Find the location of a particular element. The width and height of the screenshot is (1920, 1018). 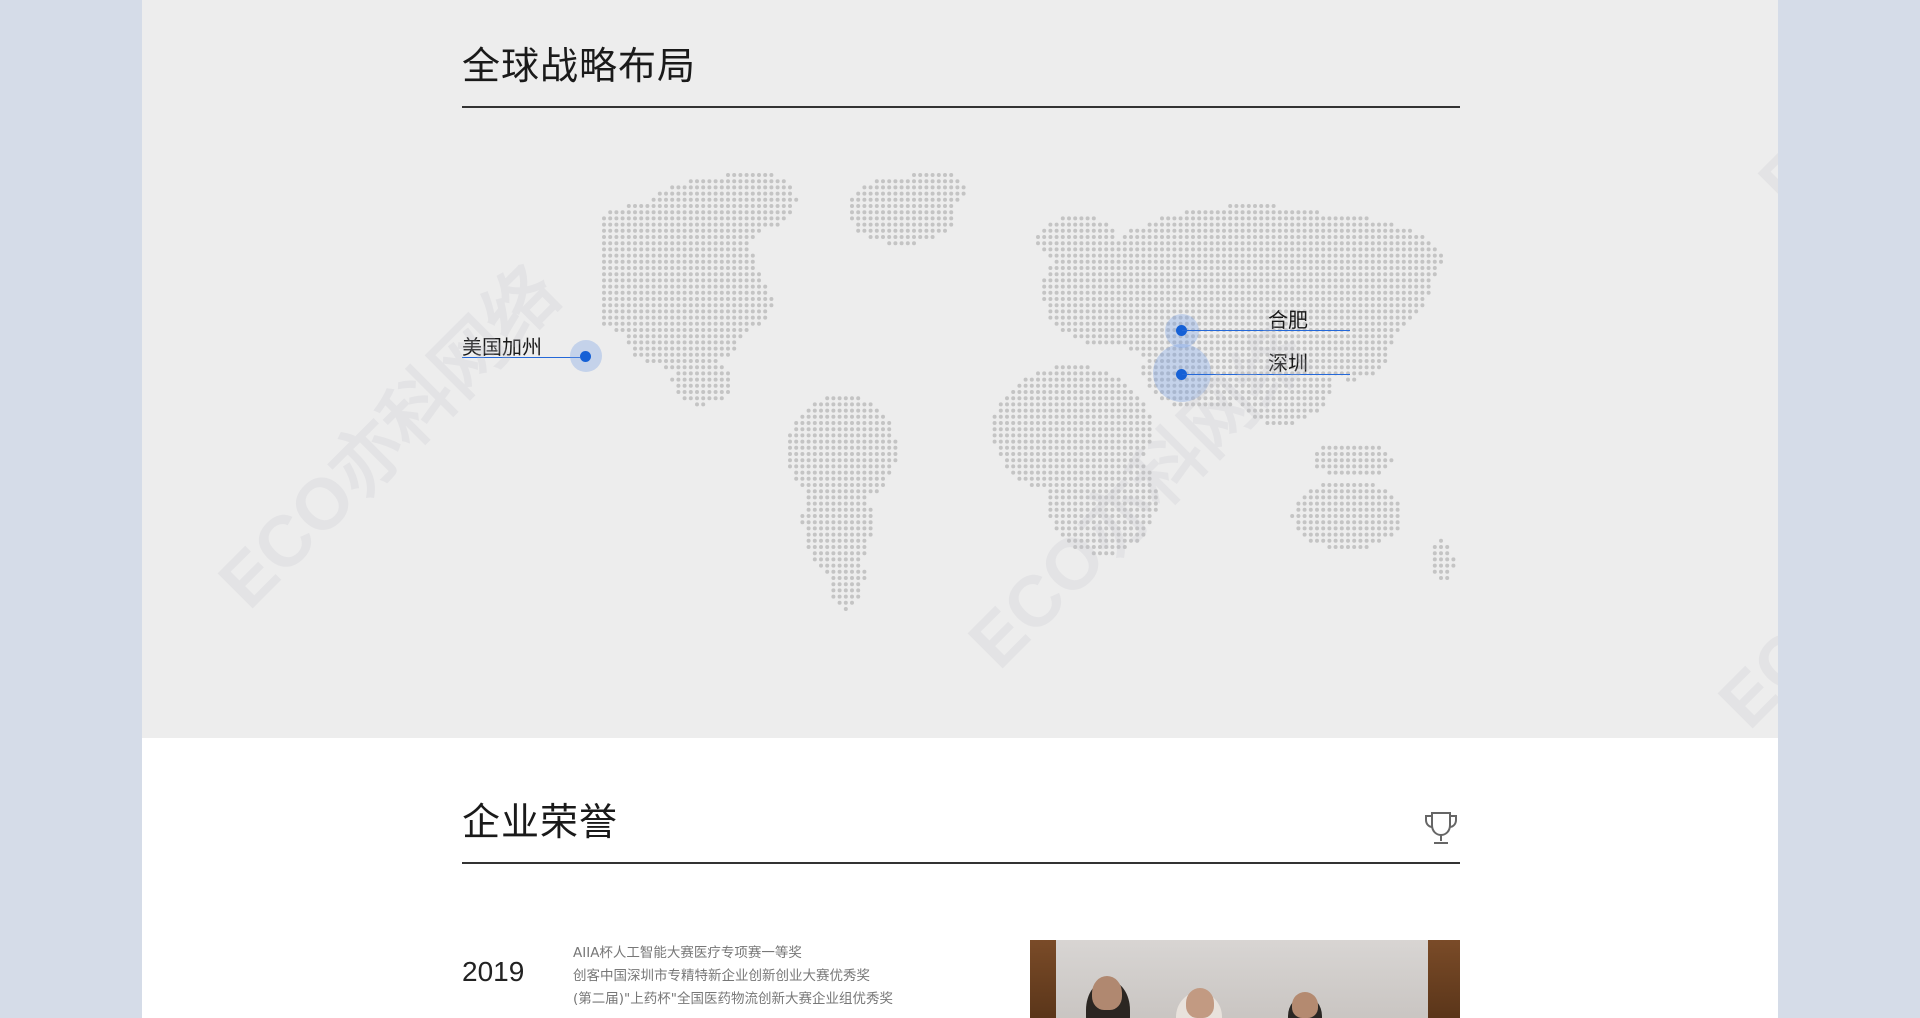

location-pin-california is located at coordinates (585, 356).